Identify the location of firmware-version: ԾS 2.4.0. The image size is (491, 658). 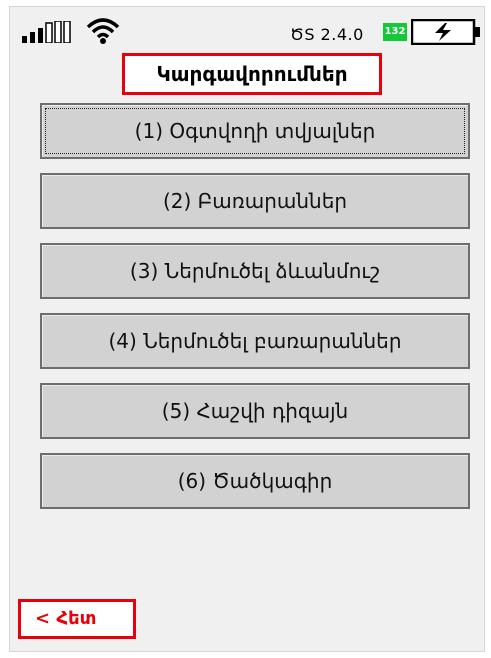
(327, 34).